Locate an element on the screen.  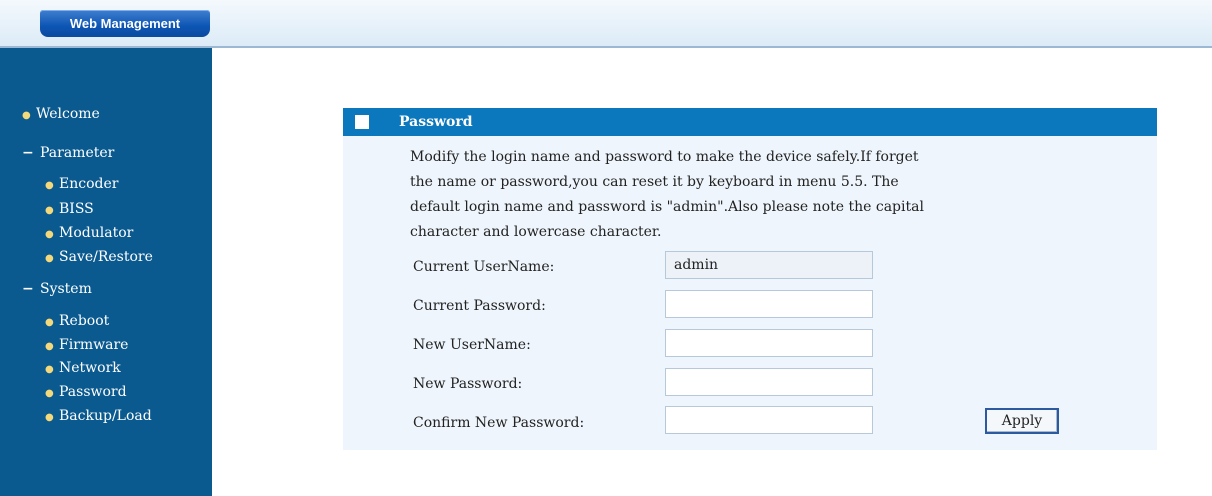
sidebar-group-system: − System is located at coordinates (57, 289).